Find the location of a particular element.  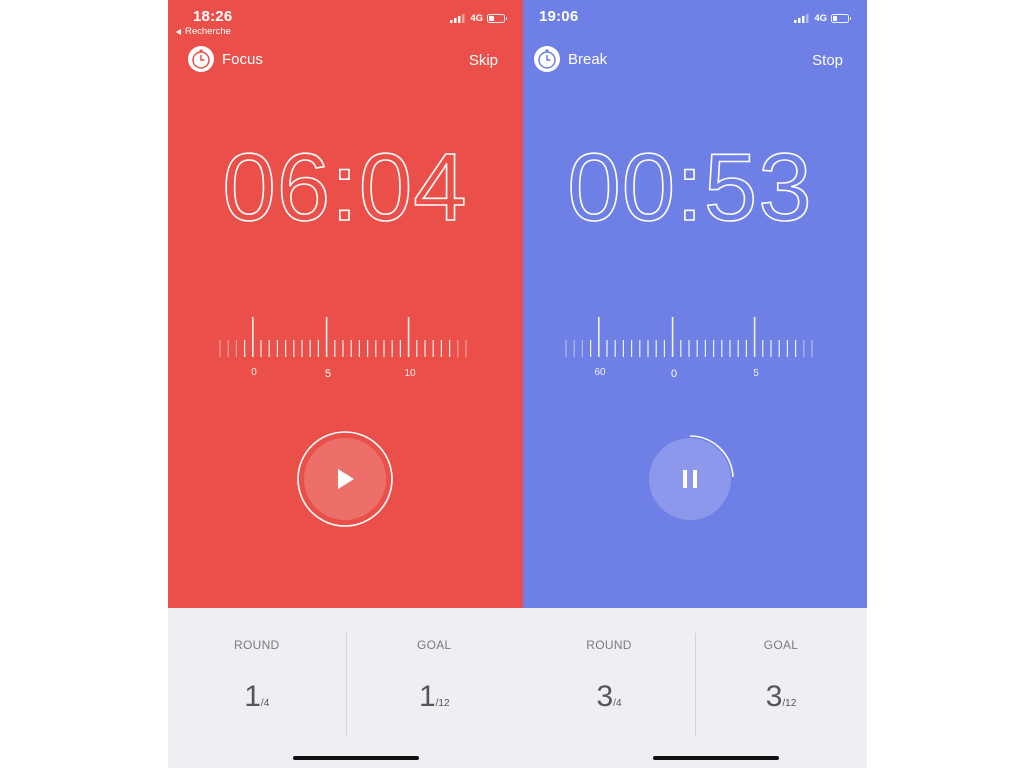

round-stat: ROUND 3/4 is located at coordinates (609, 688).